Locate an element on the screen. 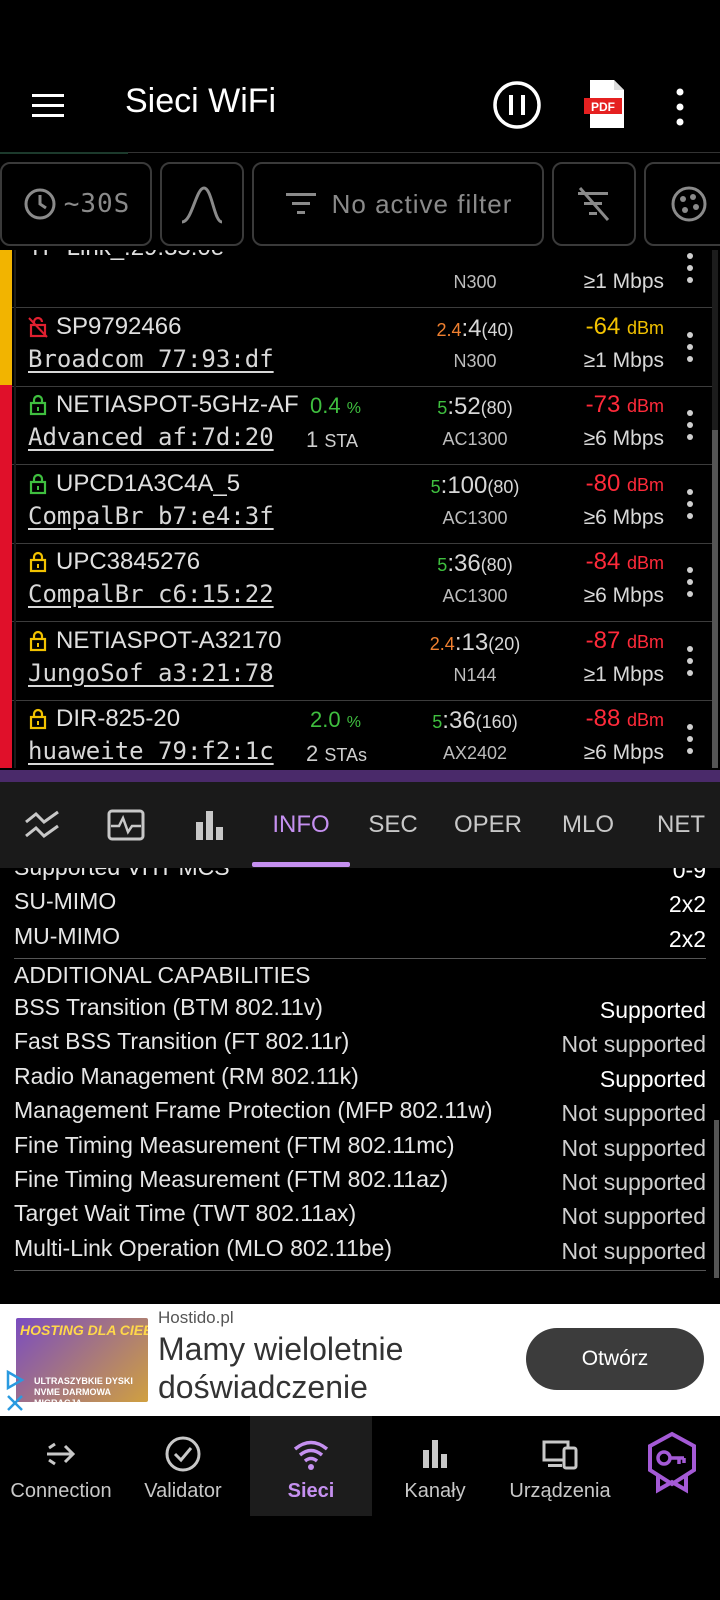  curve-toggle-button is located at coordinates (202, 204).